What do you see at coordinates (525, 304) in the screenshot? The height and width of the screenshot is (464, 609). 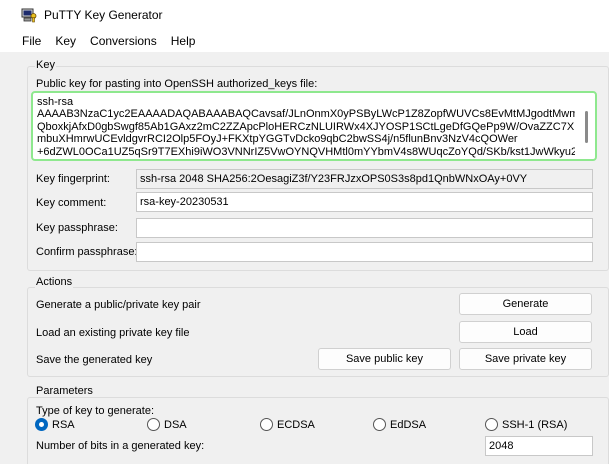 I see `generate-button: Generate` at bounding box center [525, 304].